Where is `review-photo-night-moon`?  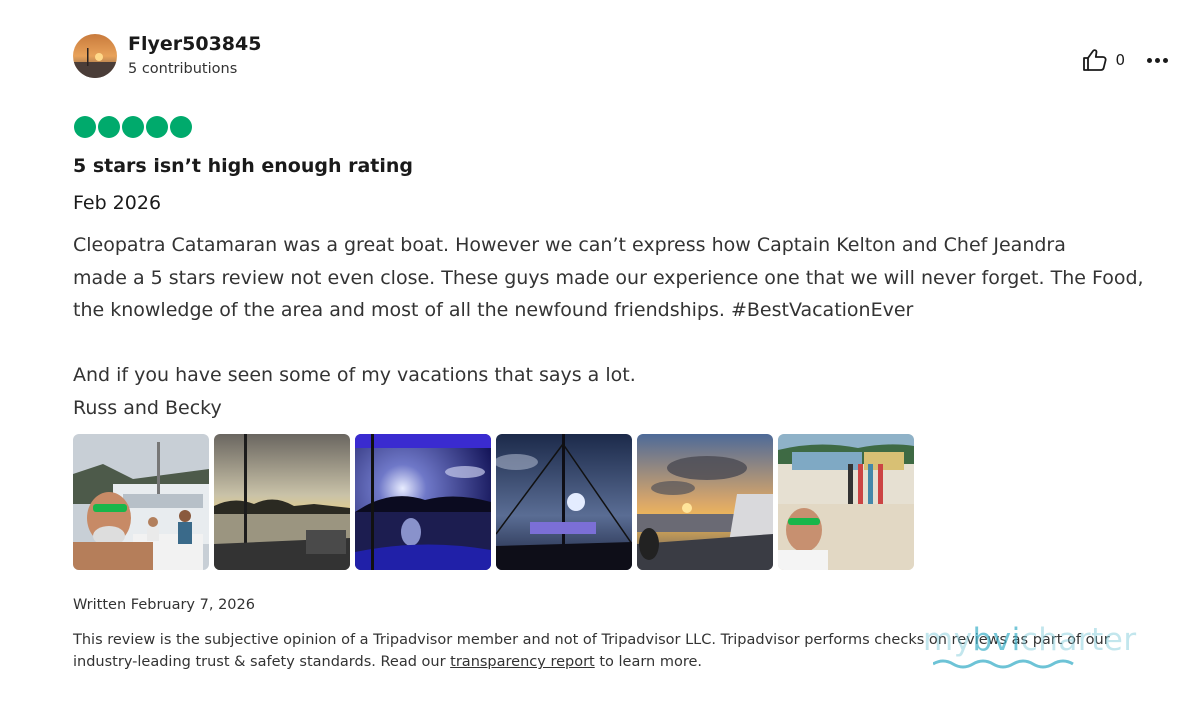 review-photo-night-moon is located at coordinates (423, 502).